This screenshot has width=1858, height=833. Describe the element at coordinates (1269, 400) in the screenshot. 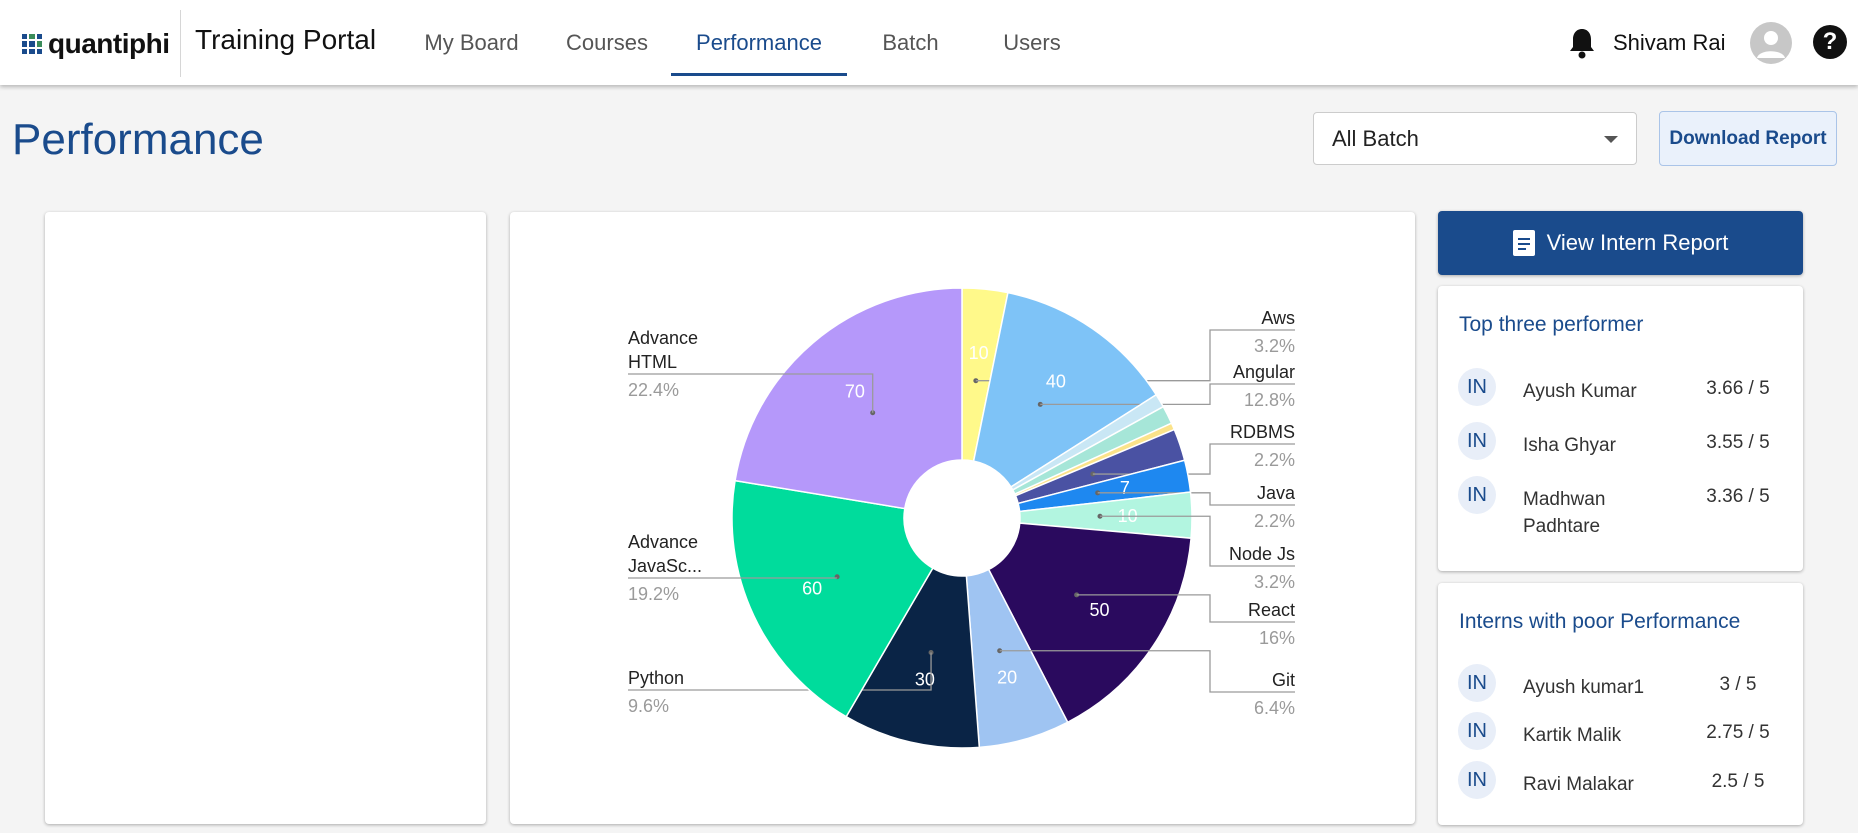

I see `slice-percent-label: 12.8%` at that location.